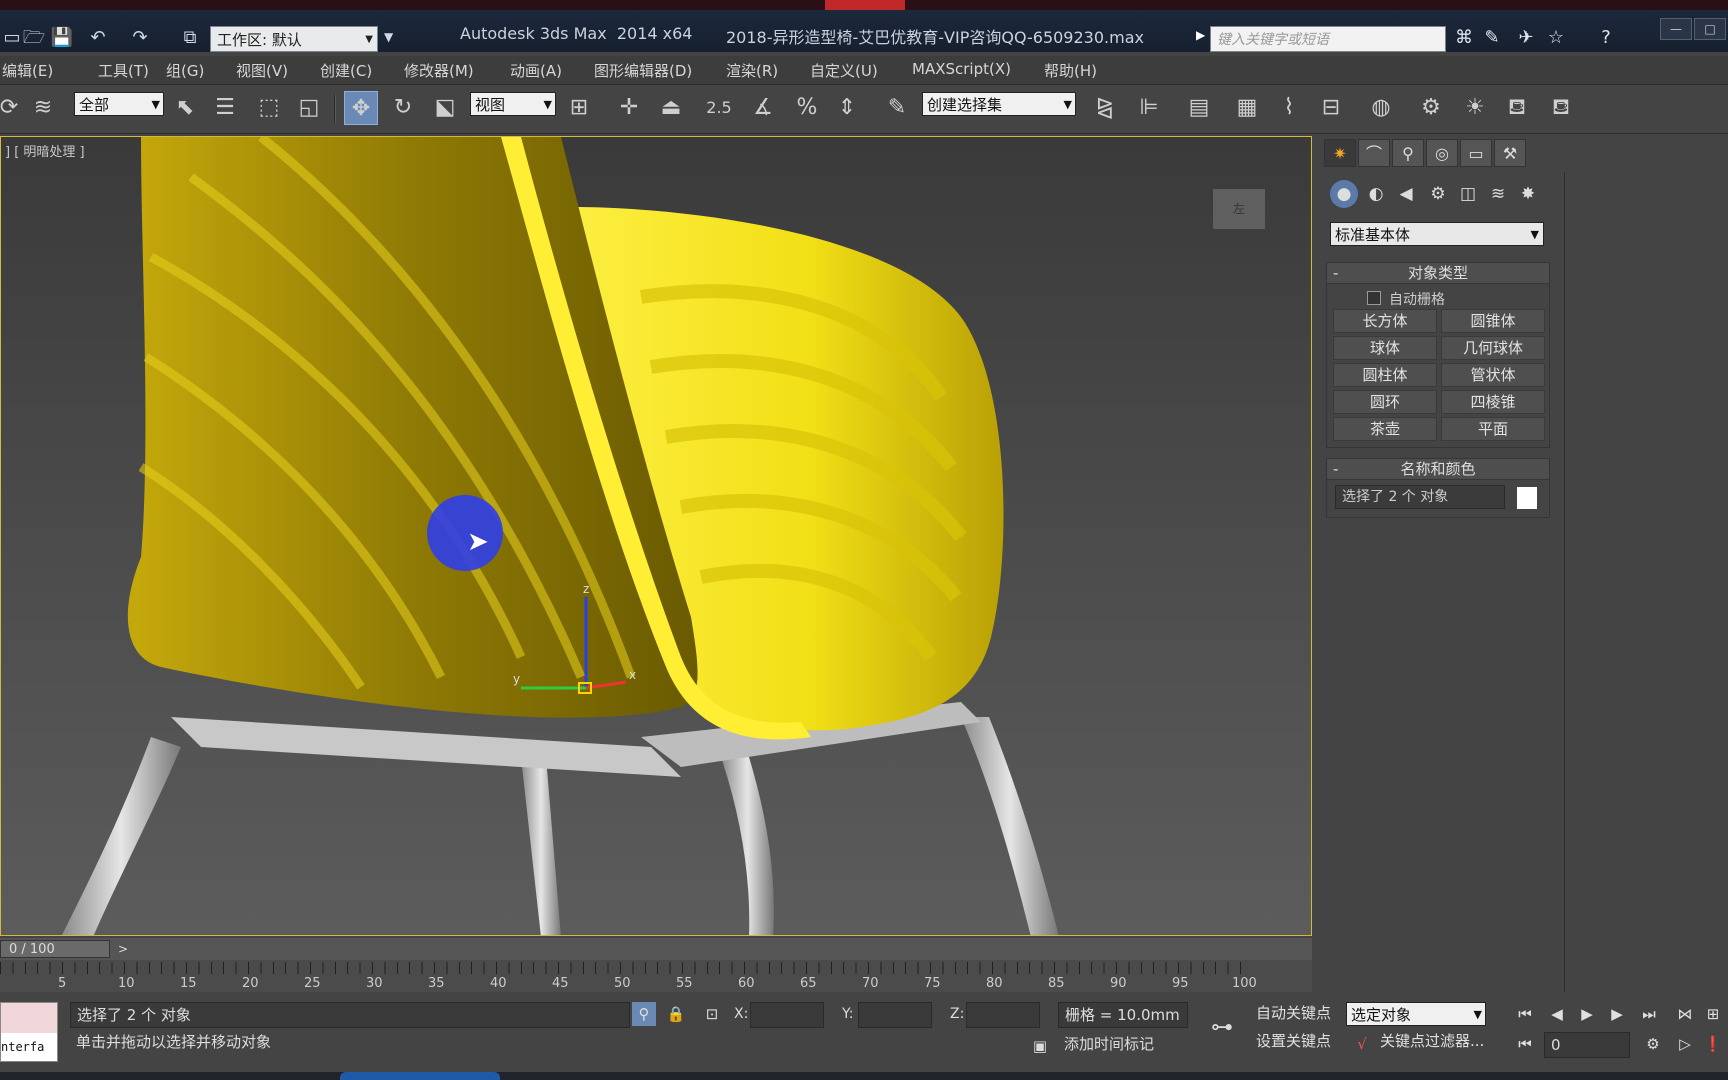  I want to click on select-by-name-icon: ☰, so click(225, 108).